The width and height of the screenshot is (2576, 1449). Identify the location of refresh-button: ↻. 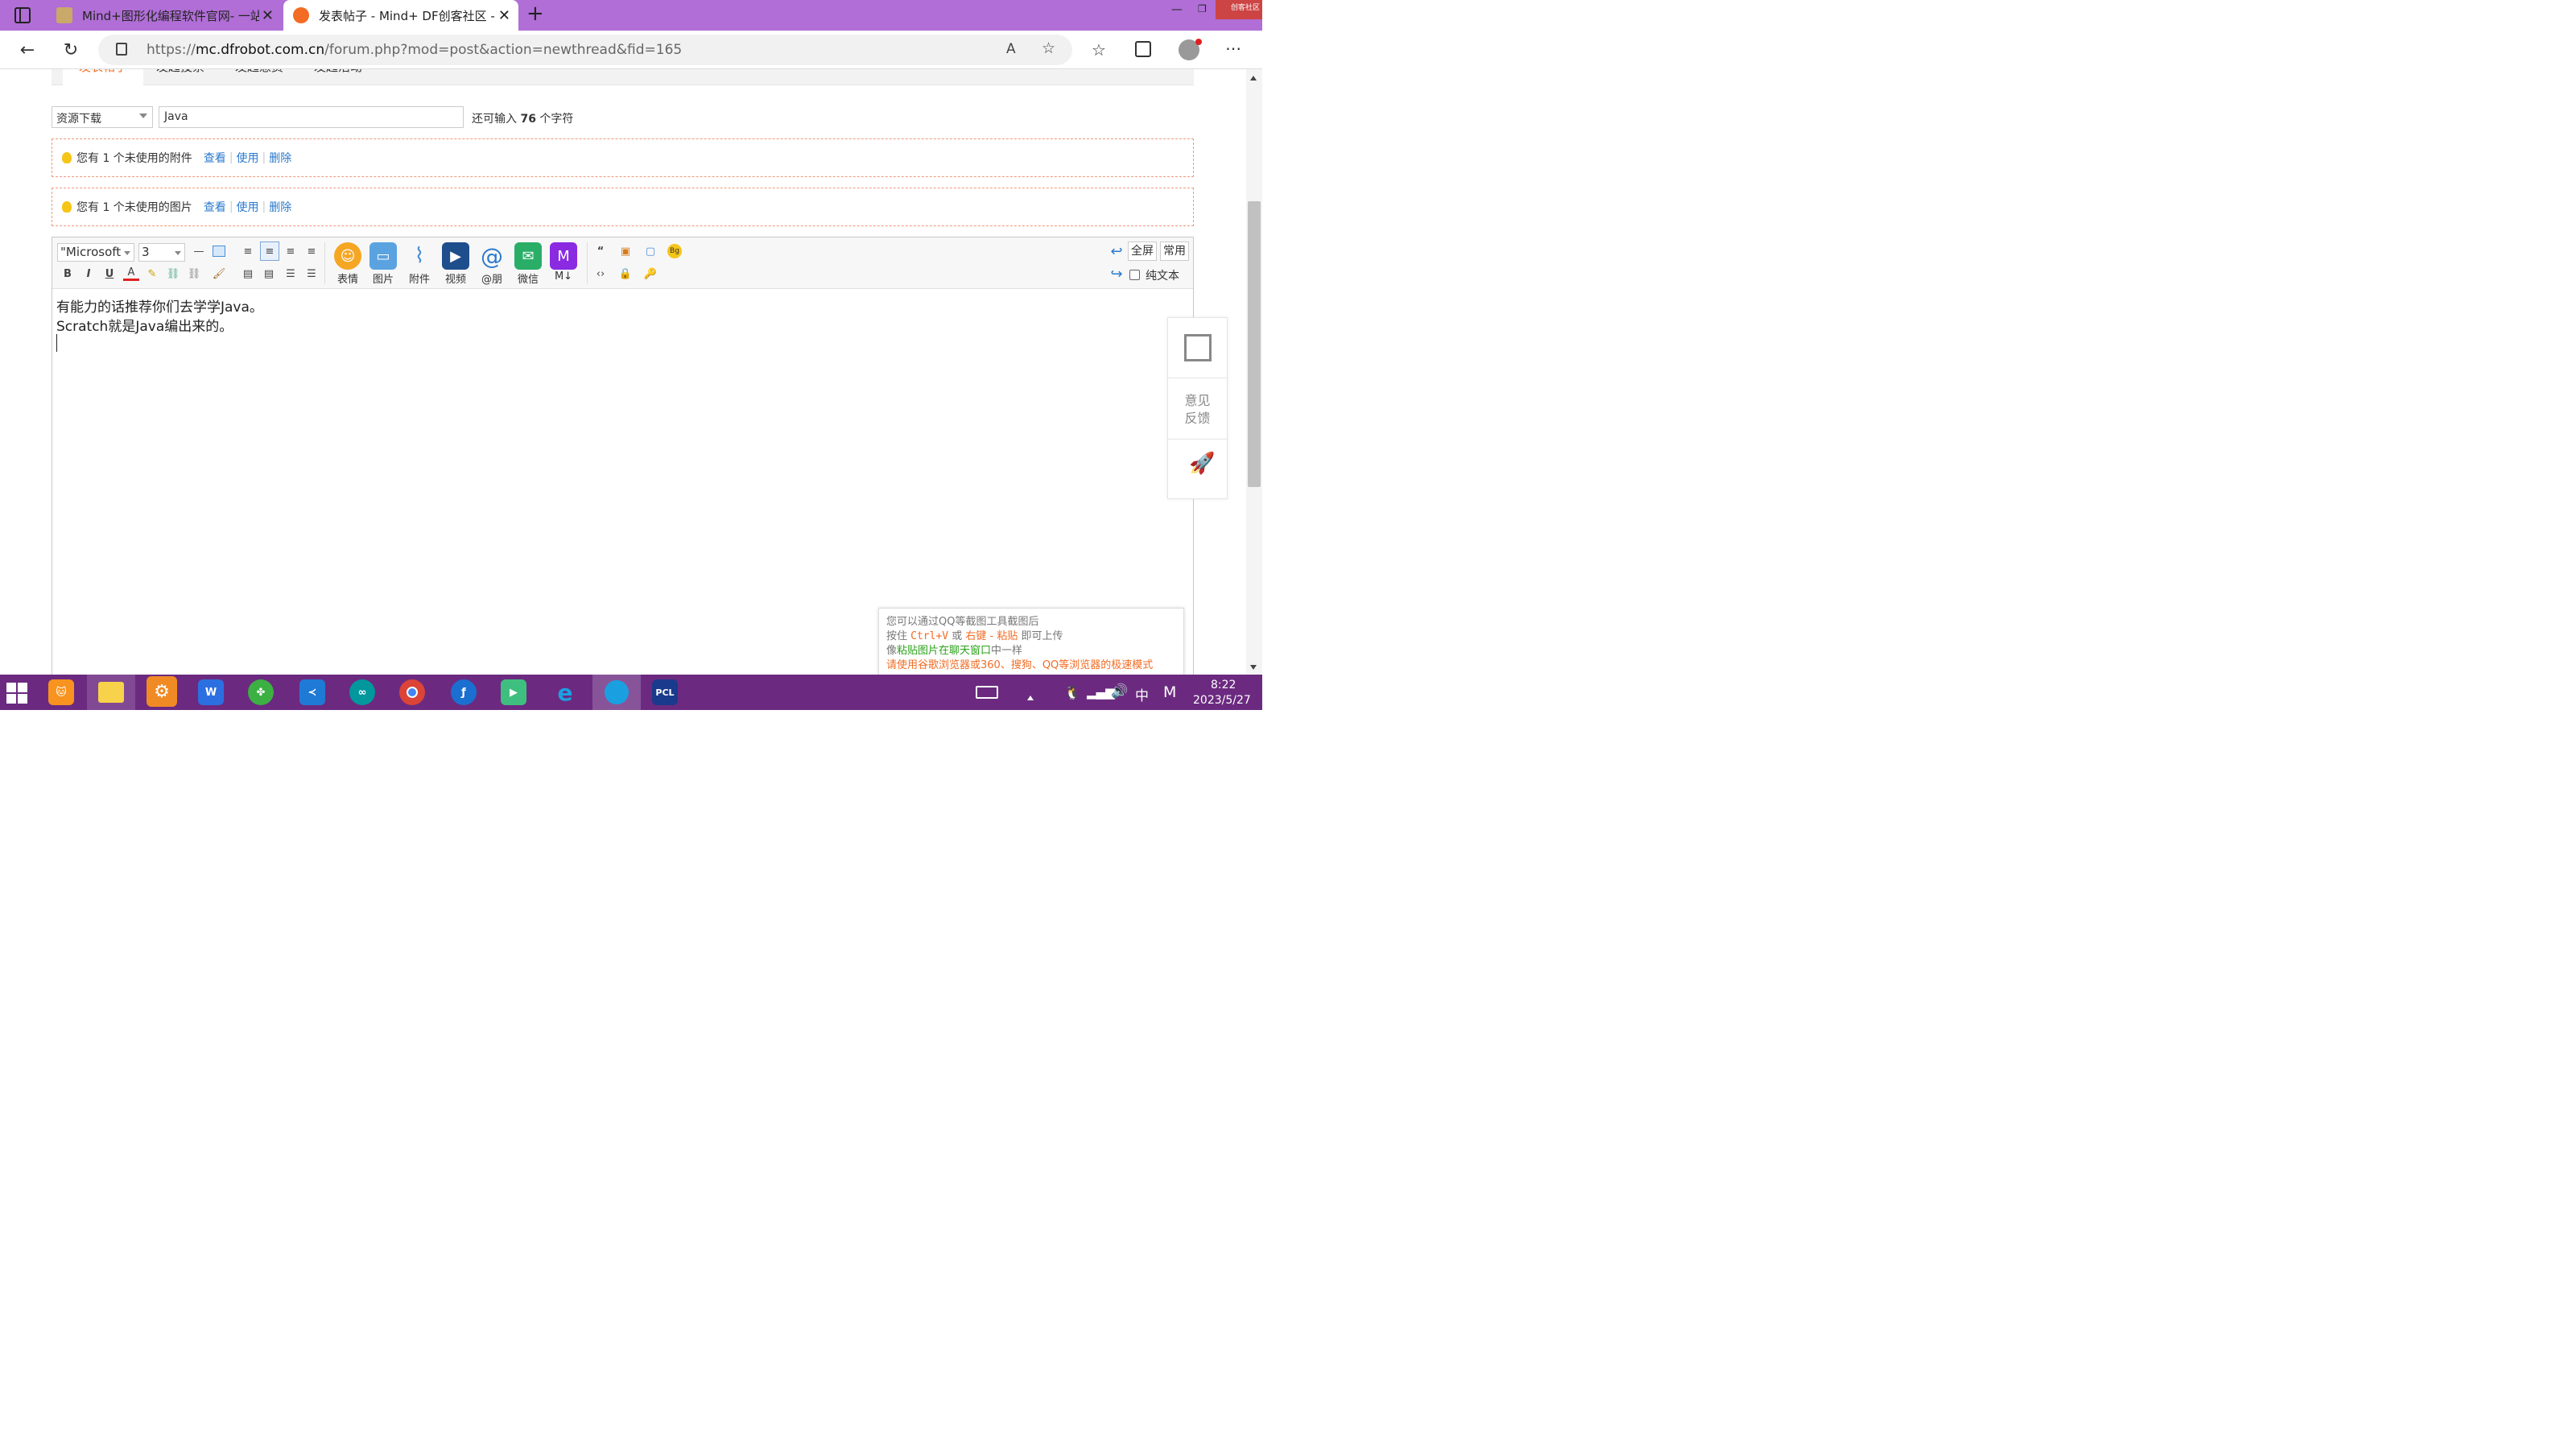
(71, 50).